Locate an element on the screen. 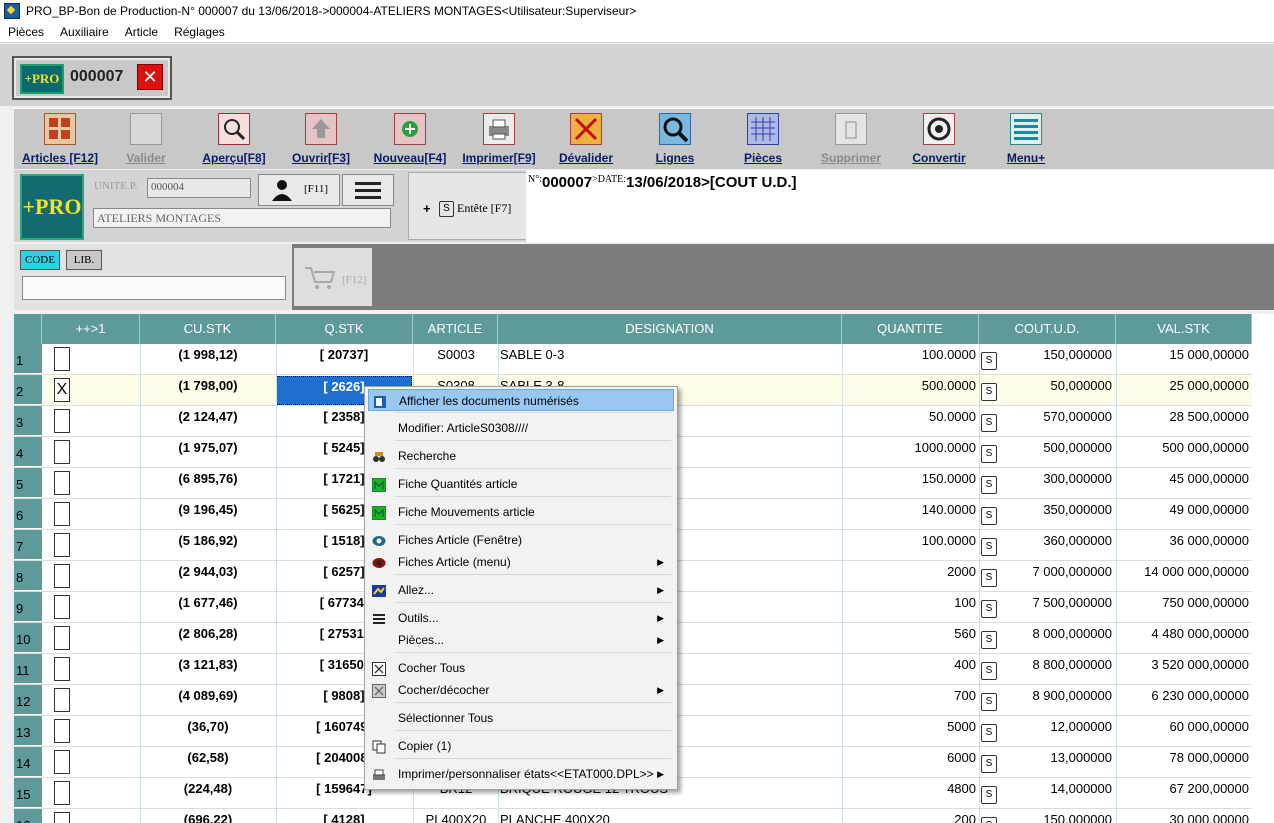 The image size is (1274, 823). cell-quantite: 200 is located at coordinates (909, 816).